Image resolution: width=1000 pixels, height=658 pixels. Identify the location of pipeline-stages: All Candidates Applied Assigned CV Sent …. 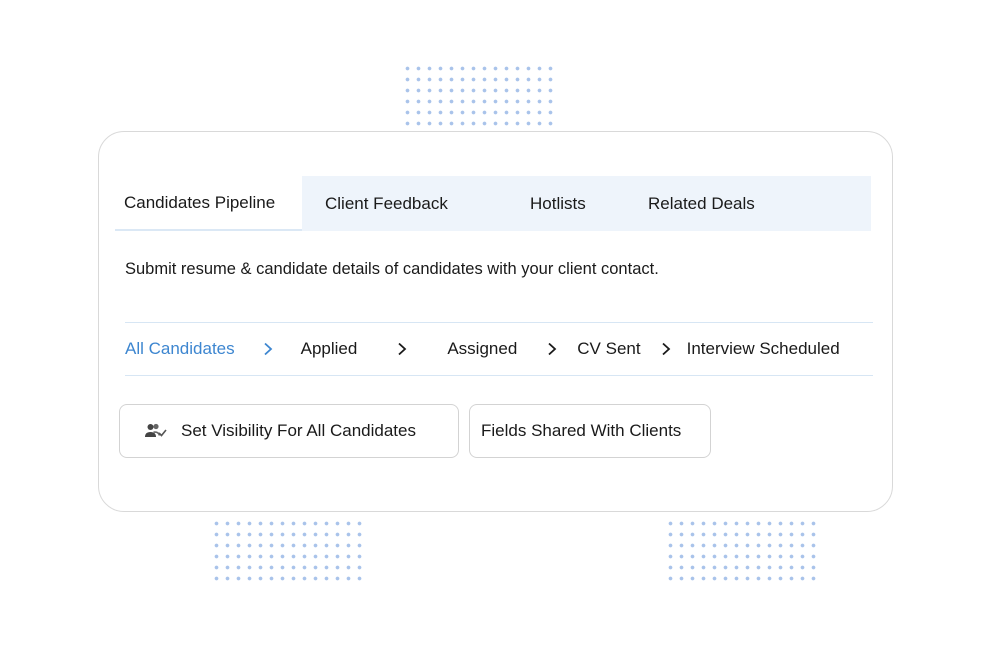
(499, 349).